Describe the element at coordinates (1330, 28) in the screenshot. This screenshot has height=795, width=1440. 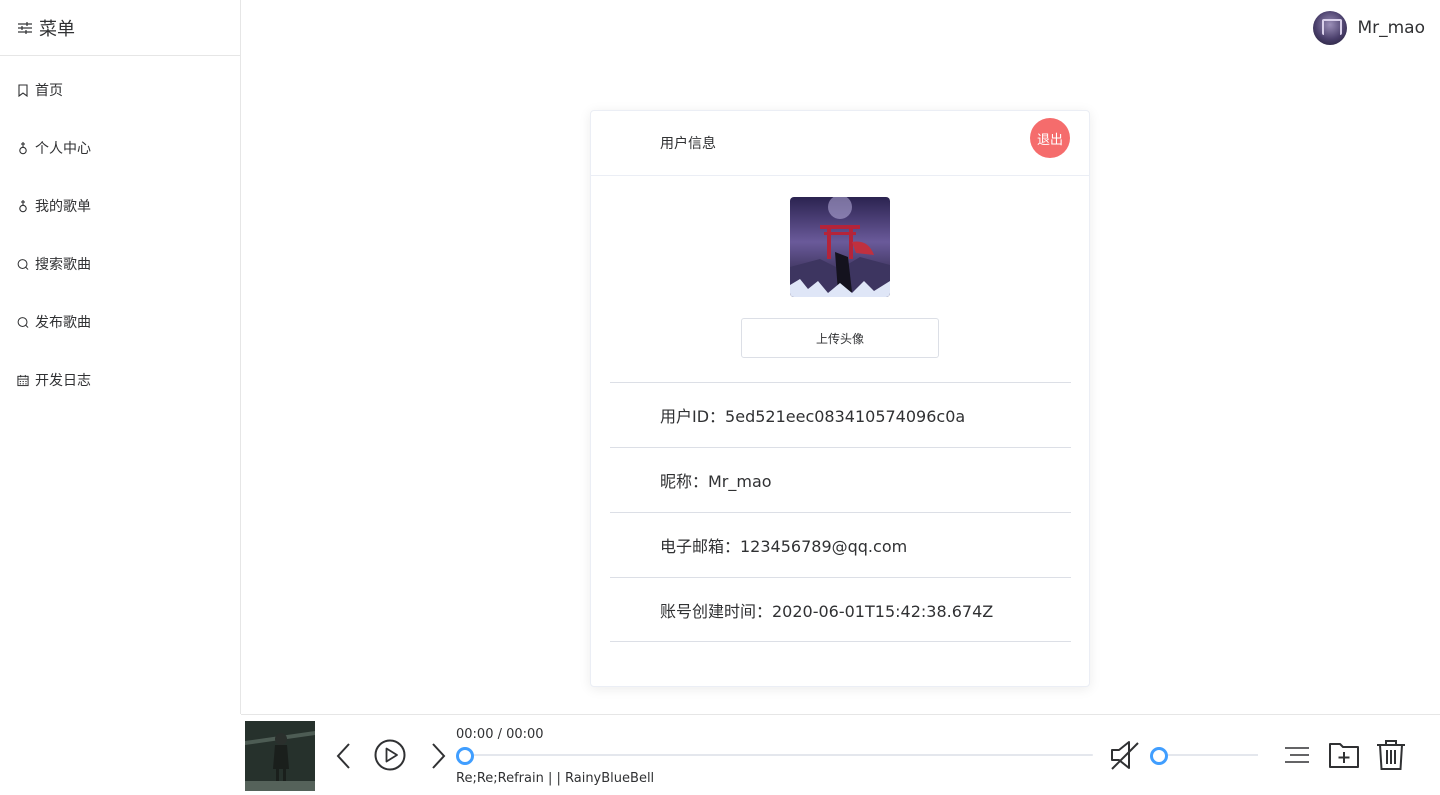
I see `avatar` at that location.